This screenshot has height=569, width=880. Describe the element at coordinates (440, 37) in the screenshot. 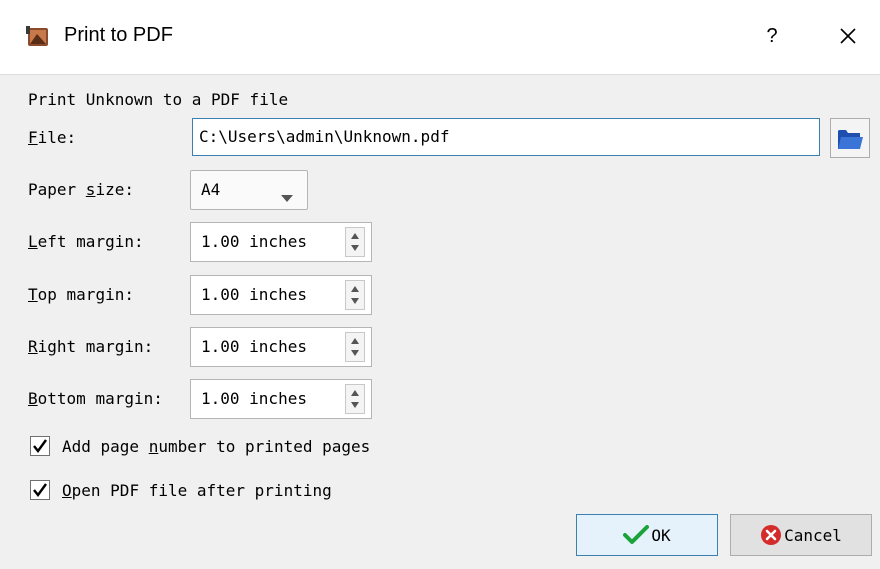

I see `title-bar: Print to PDF ?` at that location.